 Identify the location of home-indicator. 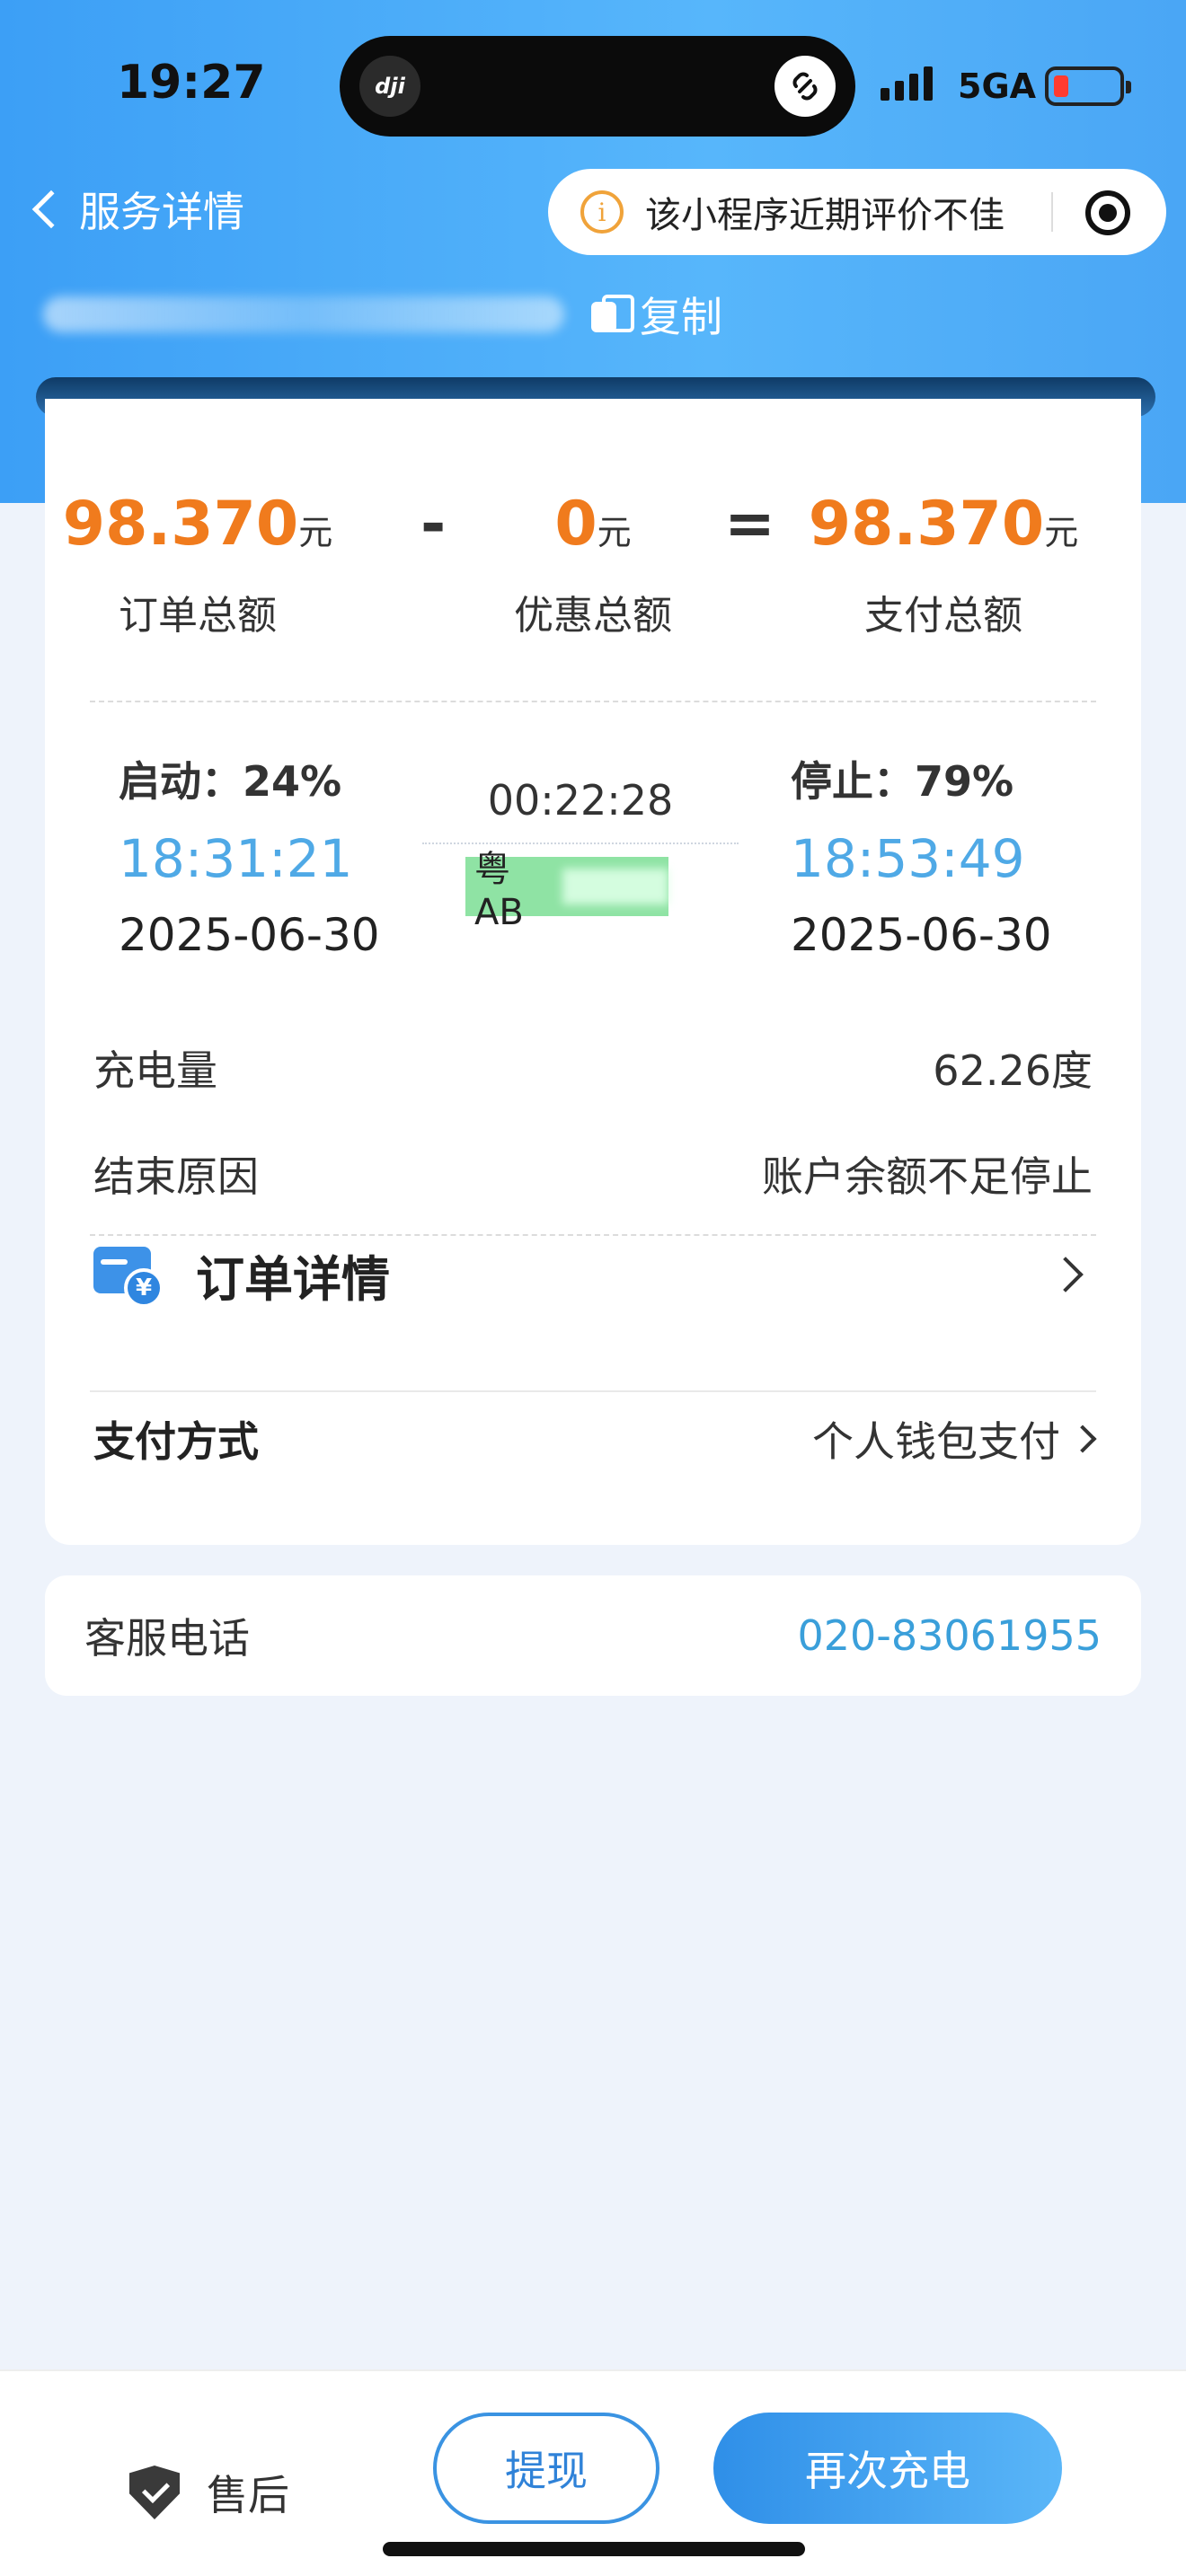
(594, 2549).